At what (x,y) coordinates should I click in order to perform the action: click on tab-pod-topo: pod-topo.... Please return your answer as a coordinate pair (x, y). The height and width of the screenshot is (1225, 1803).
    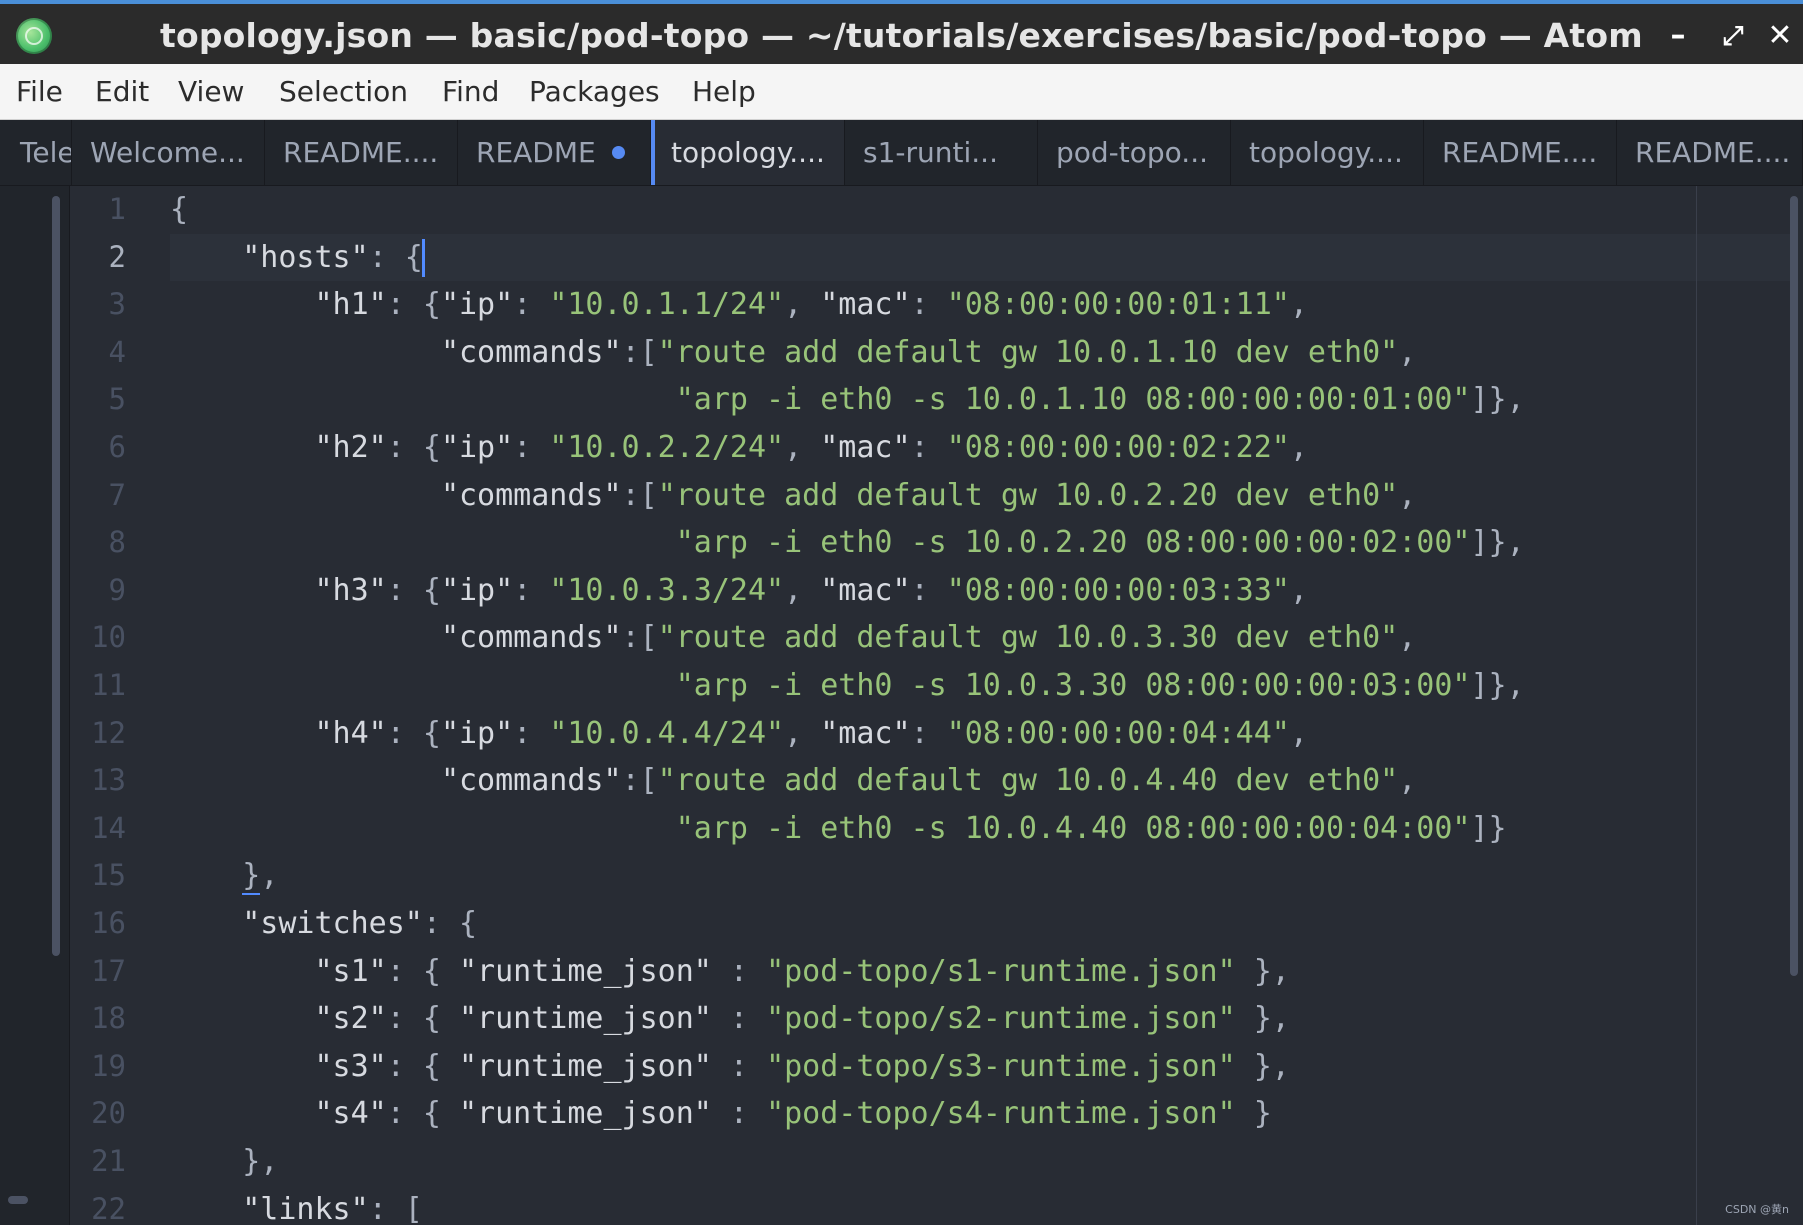
    Looking at the image, I should click on (1134, 152).